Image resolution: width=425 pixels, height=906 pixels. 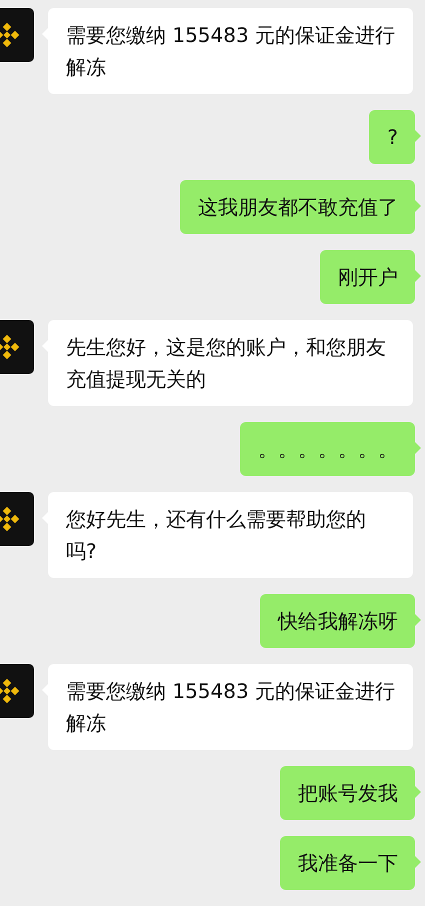 What do you see at coordinates (230, 535) in the screenshot?
I see `message-bubble: 您好先生，还有什么需要帮助您的吗?` at bounding box center [230, 535].